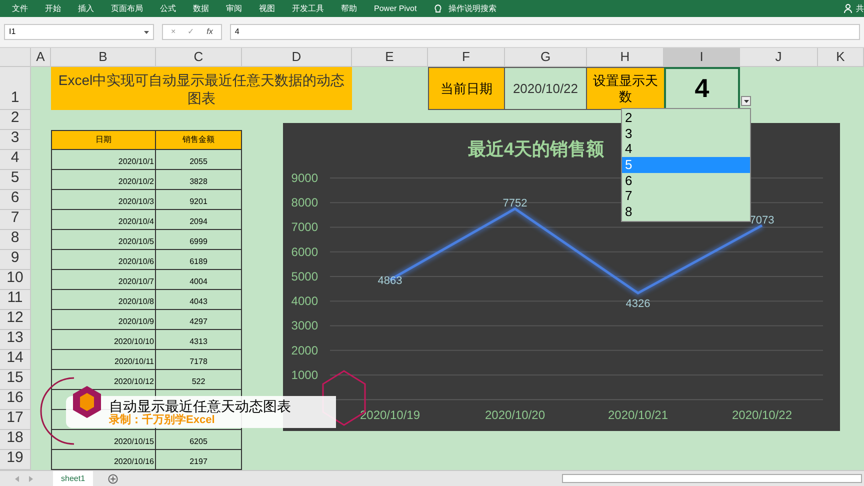  I want to click on row-header: 11, so click(15, 300).